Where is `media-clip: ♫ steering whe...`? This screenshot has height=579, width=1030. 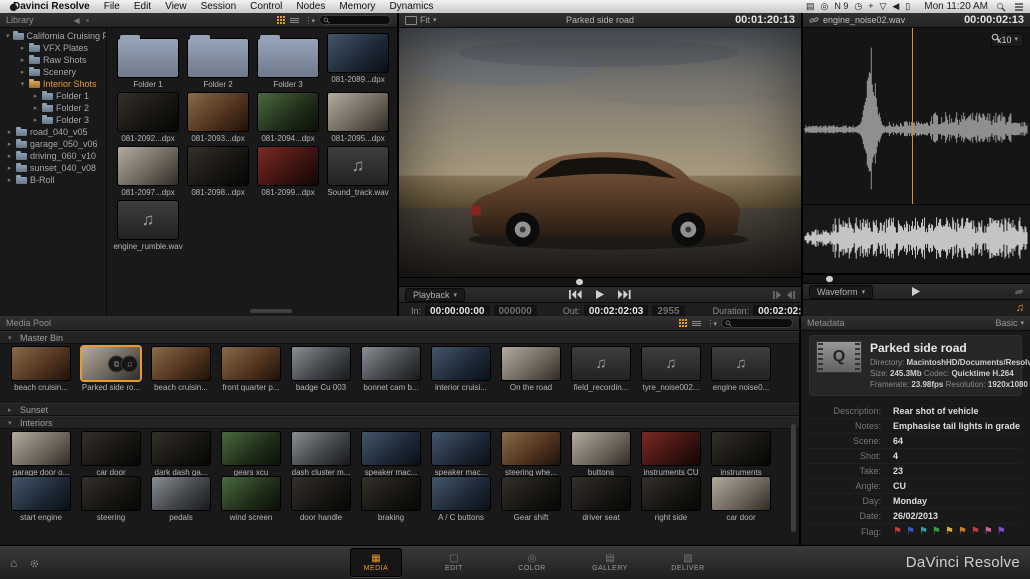 media-clip: ♫ steering whe... is located at coordinates (531, 454).